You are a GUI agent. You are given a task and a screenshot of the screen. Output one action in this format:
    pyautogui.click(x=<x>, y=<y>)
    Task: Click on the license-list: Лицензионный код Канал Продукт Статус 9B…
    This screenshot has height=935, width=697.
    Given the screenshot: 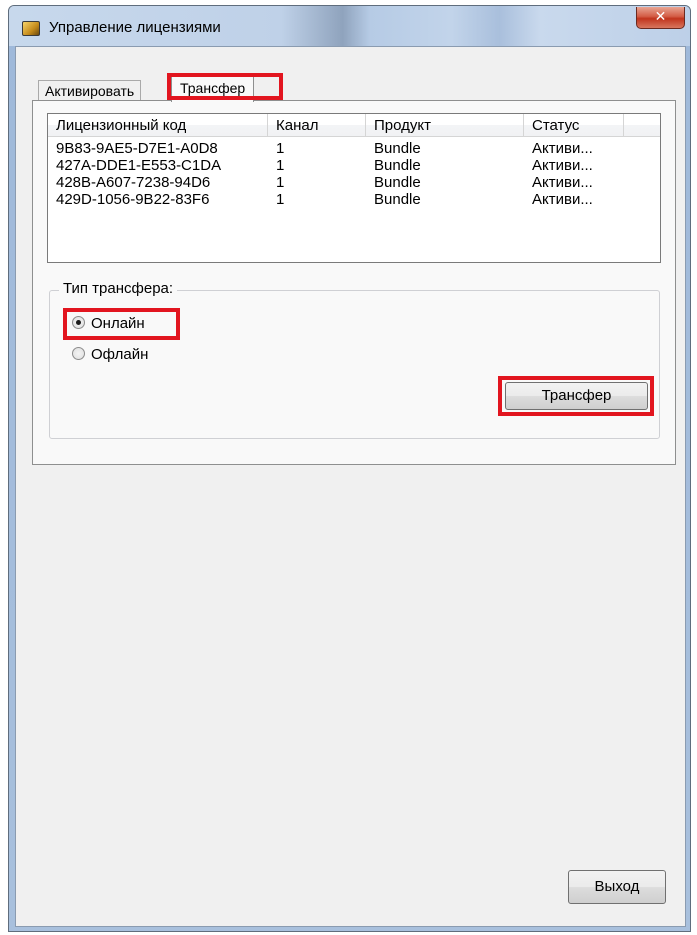 What is the action you would take?
    pyautogui.click(x=354, y=188)
    